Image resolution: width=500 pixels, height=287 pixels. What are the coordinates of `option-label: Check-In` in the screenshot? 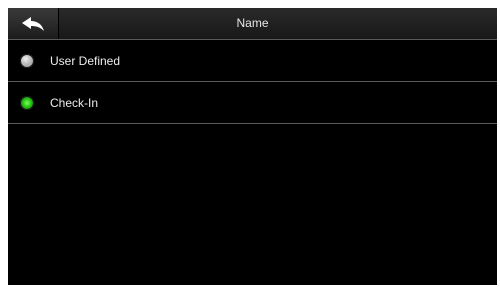 It's located at (74, 102).